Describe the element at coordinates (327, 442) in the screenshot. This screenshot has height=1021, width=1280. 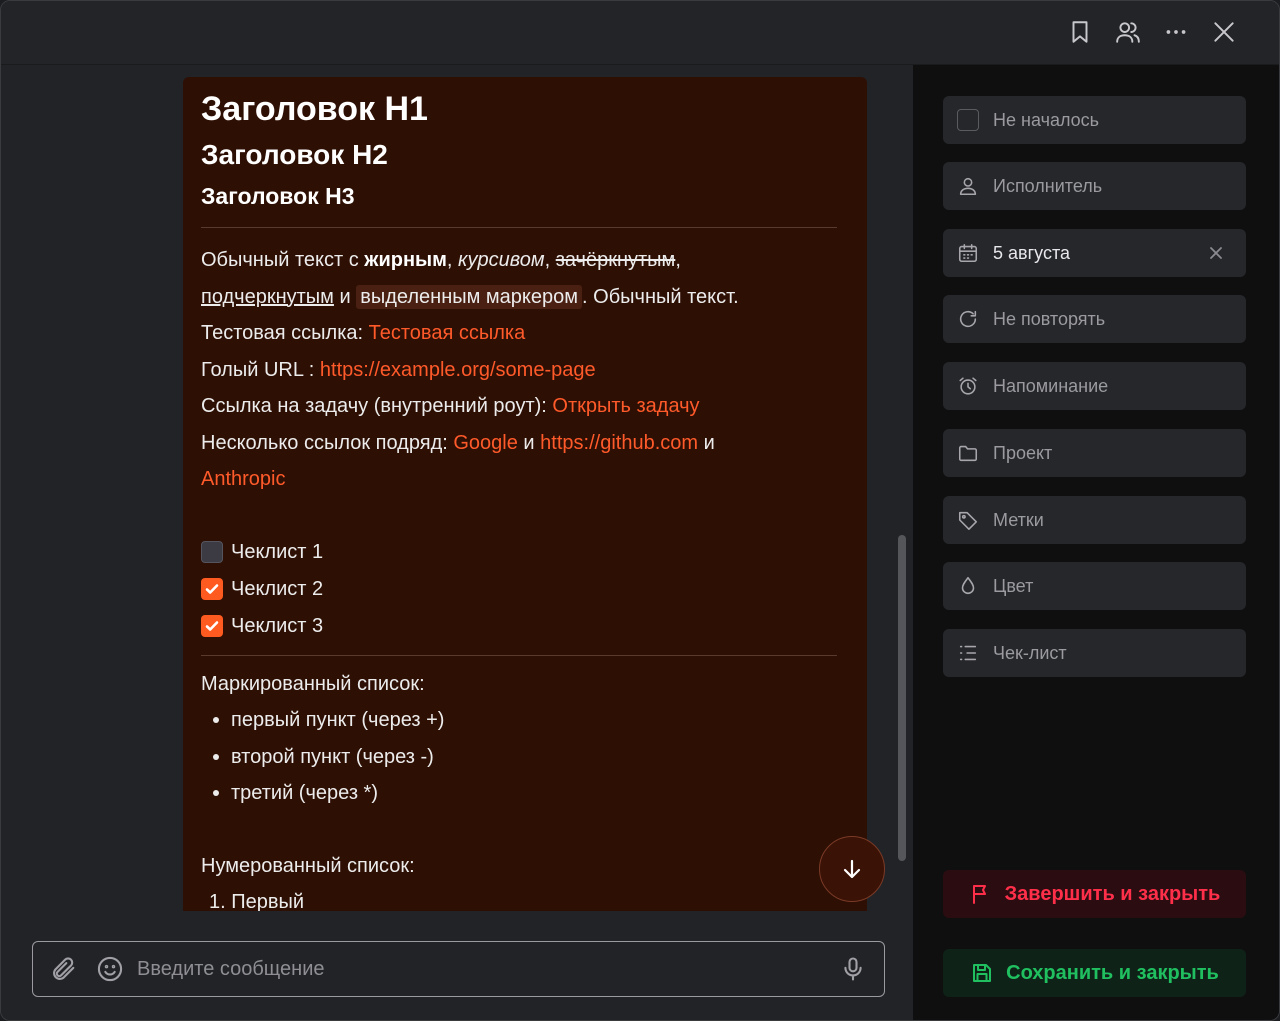
I see `text-plain: Несколько ссылок подряд:` at that location.